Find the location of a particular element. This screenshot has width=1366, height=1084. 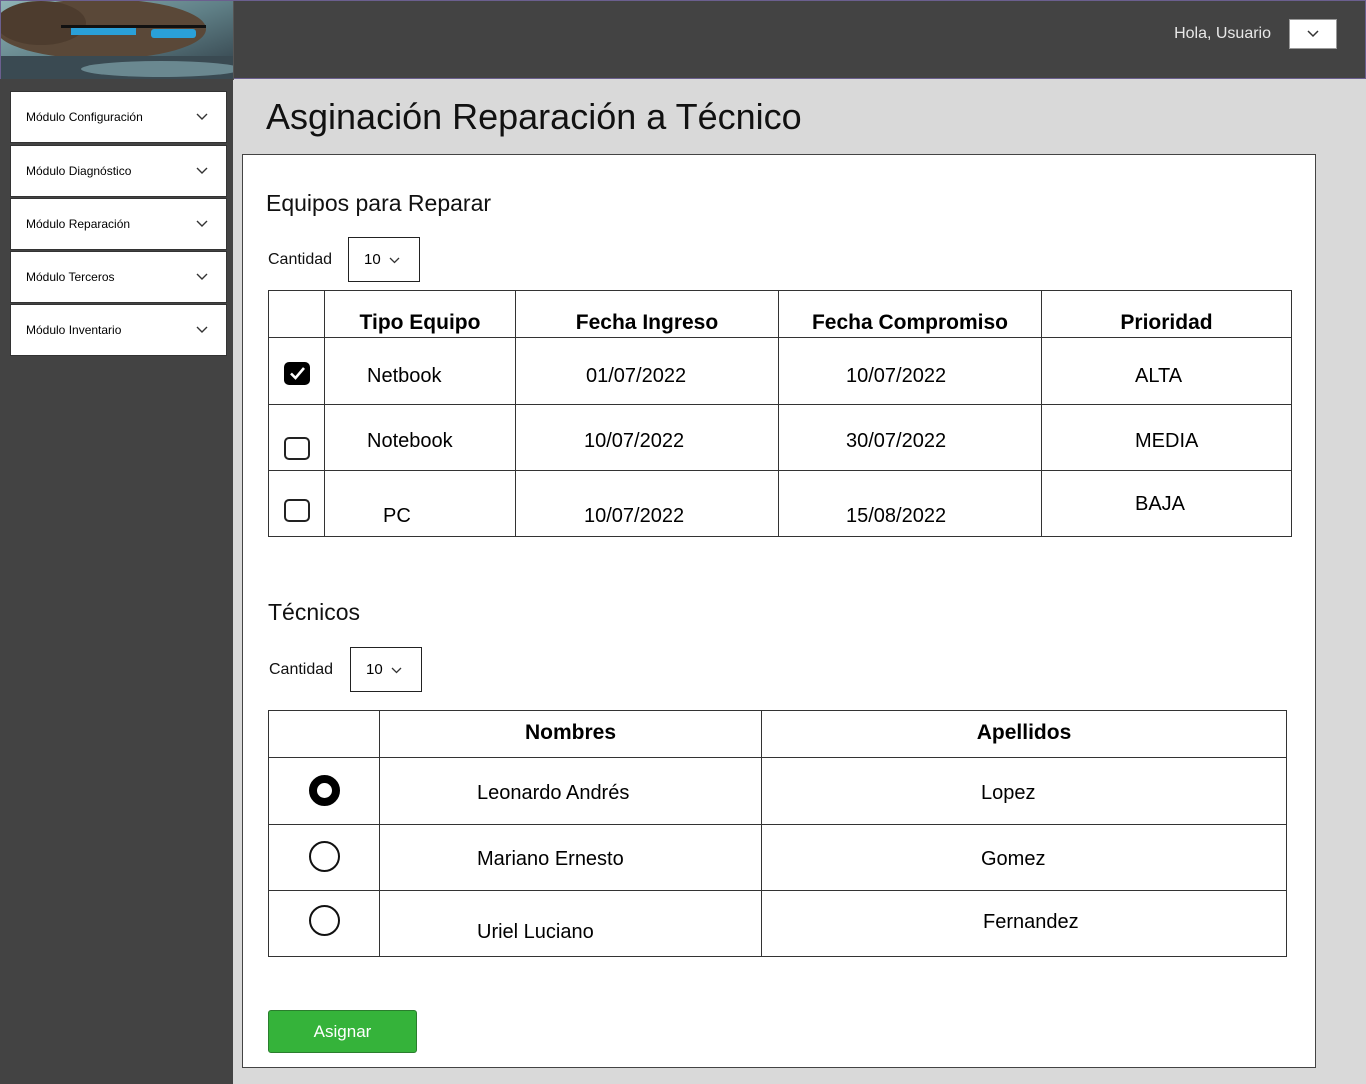

column-header-fecha-compromiso: Fecha Compromiso is located at coordinates (910, 314).